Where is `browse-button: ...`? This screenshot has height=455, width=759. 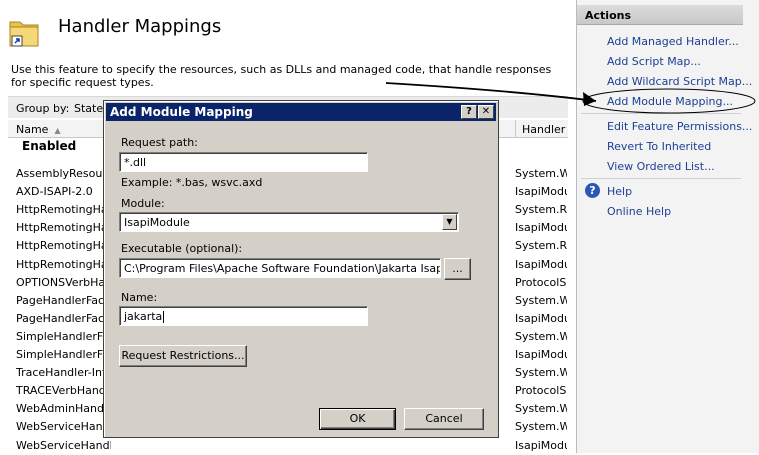
browse-button: ... is located at coordinates (457, 269).